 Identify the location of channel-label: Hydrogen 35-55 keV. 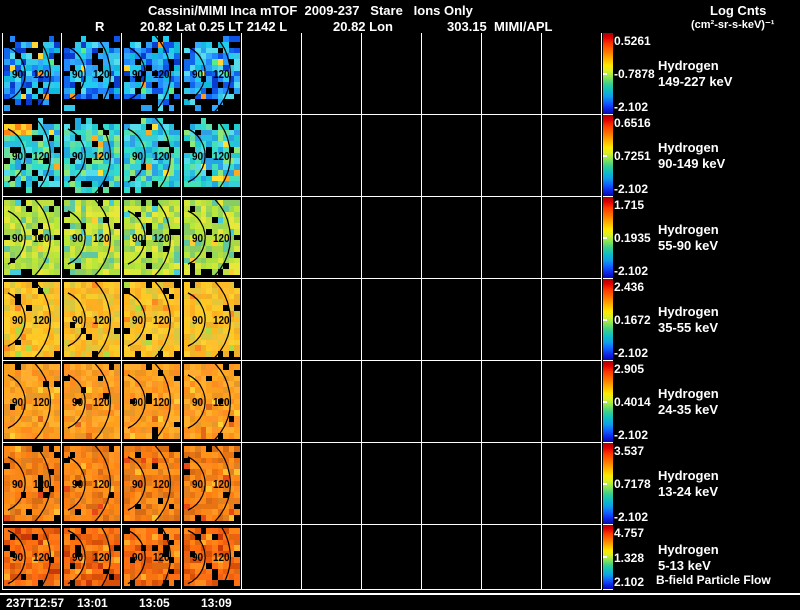
(688, 319).